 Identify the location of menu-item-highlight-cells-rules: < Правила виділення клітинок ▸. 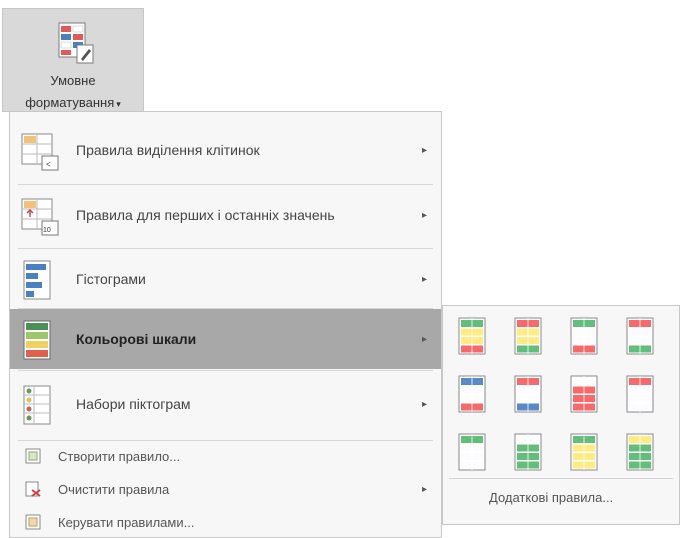
(225, 150).